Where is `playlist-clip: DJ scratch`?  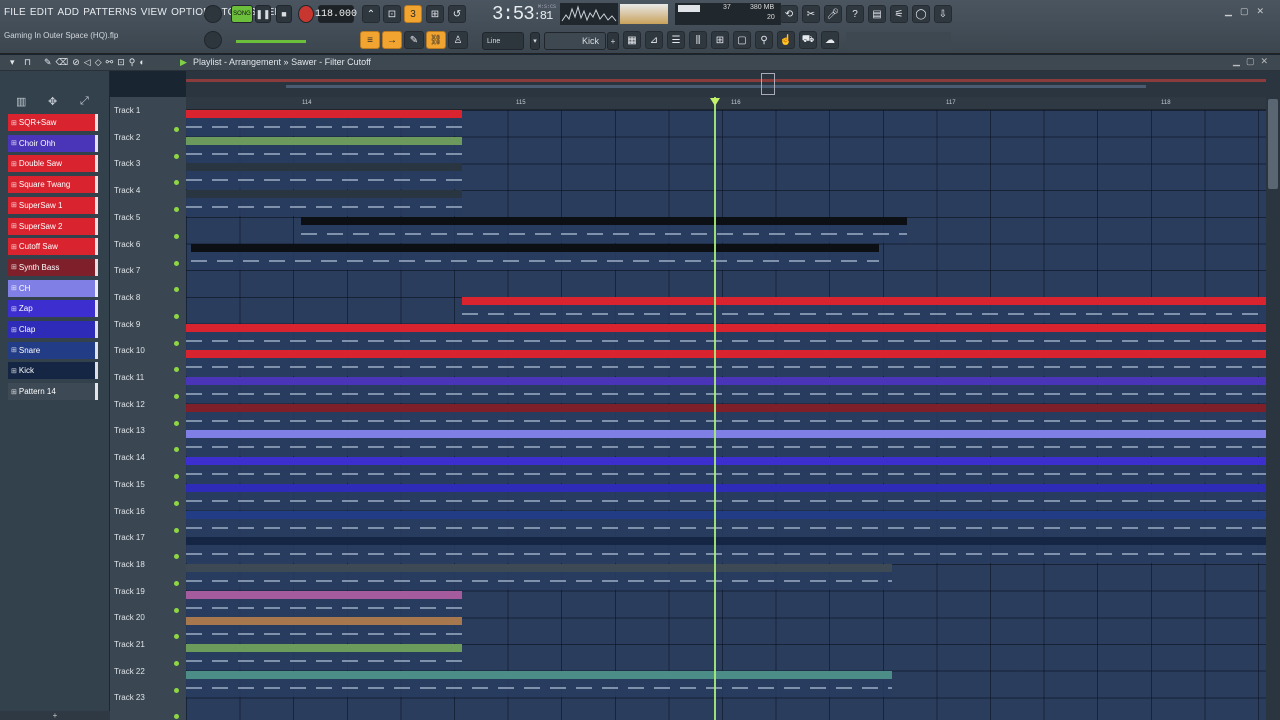 playlist-clip: DJ scratch is located at coordinates (604, 229).